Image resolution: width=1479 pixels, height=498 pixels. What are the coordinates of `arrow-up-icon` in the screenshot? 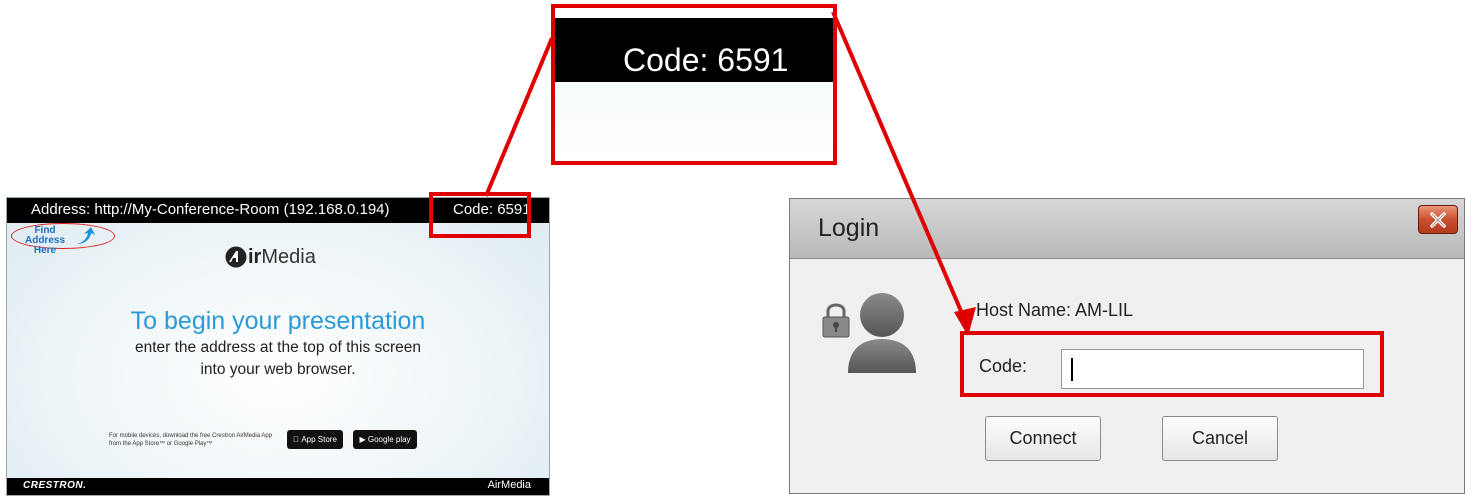 It's located at (86, 235).